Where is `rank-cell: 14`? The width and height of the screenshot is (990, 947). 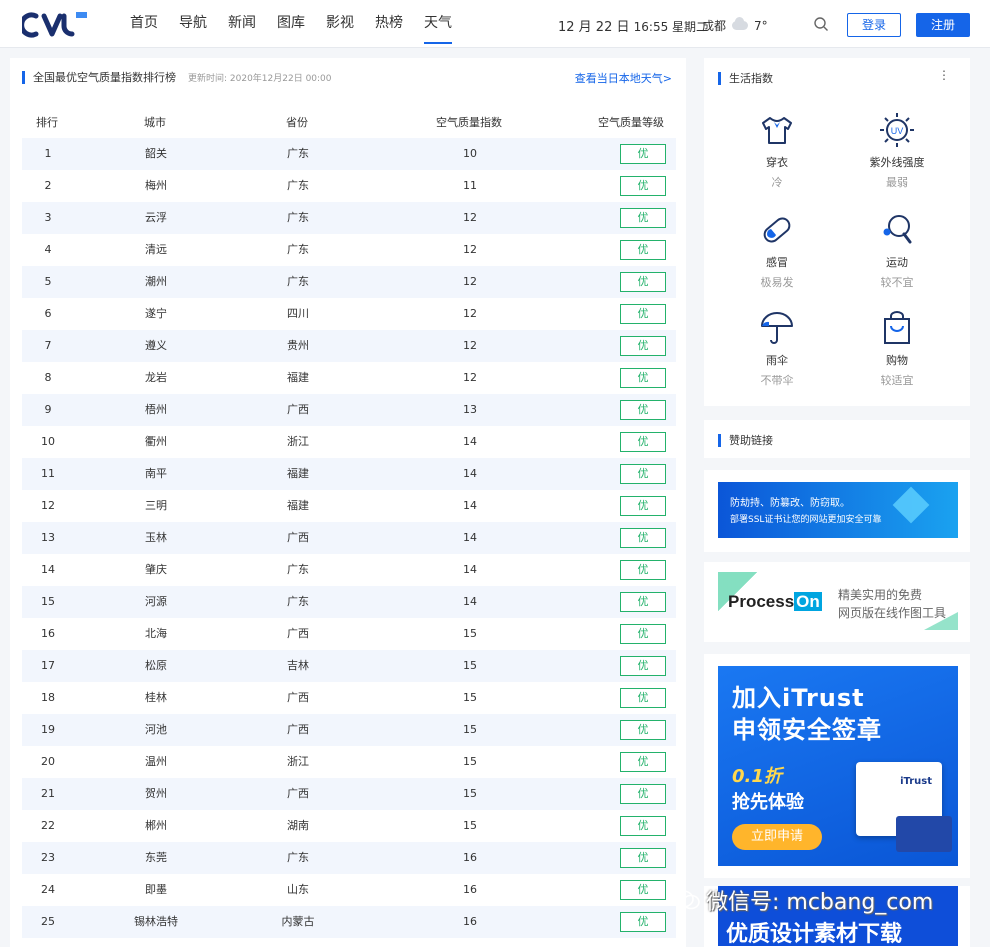 rank-cell: 14 is located at coordinates (48, 569).